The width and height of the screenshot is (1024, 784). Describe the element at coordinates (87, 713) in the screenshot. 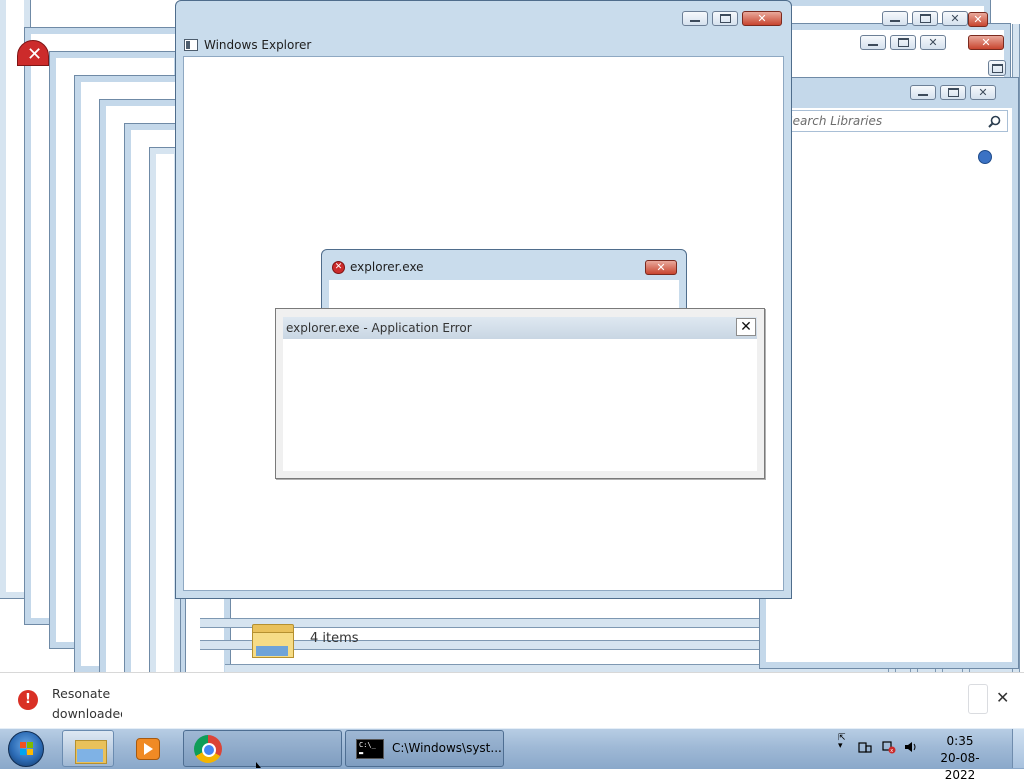

I see `download-line-2: downloaded` at that location.